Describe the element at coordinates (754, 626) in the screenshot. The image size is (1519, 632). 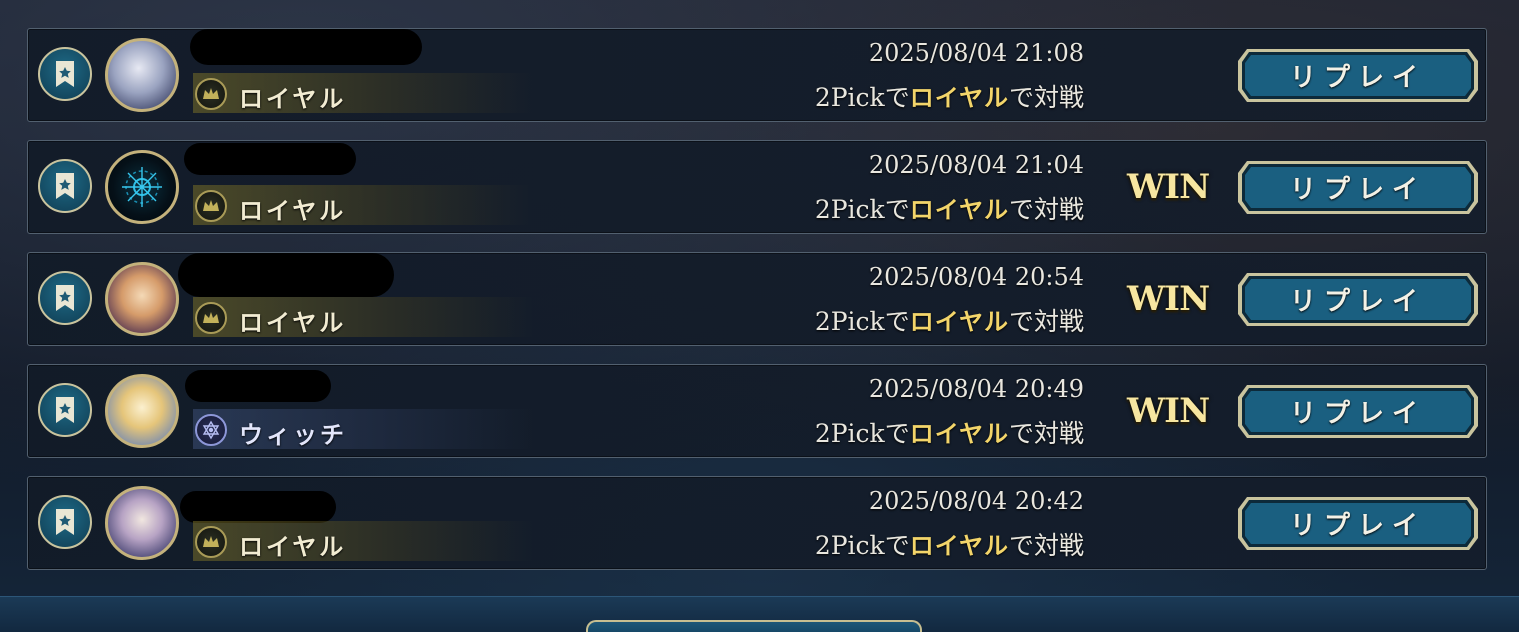
I see `bottom-tab-button` at that location.